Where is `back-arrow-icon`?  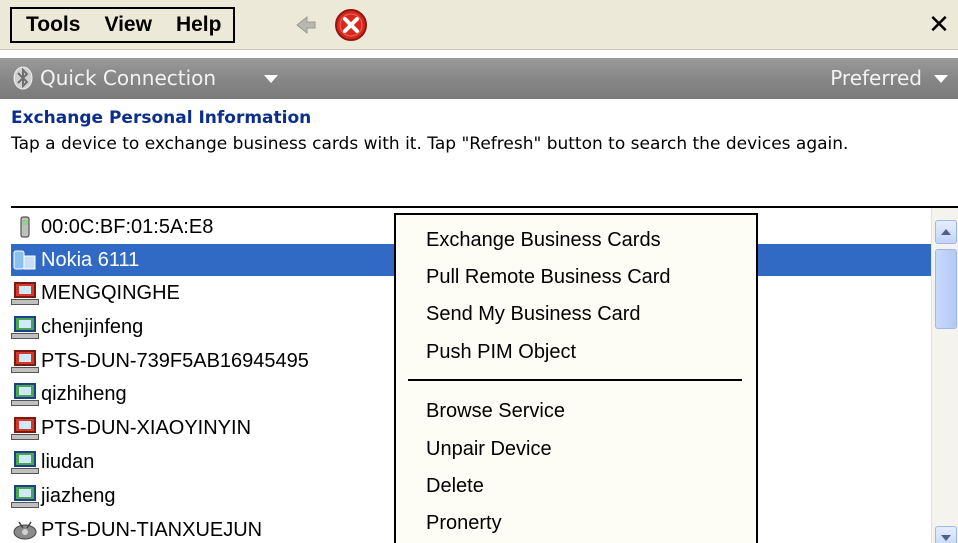
back-arrow-icon is located at coordinates (306, 25).